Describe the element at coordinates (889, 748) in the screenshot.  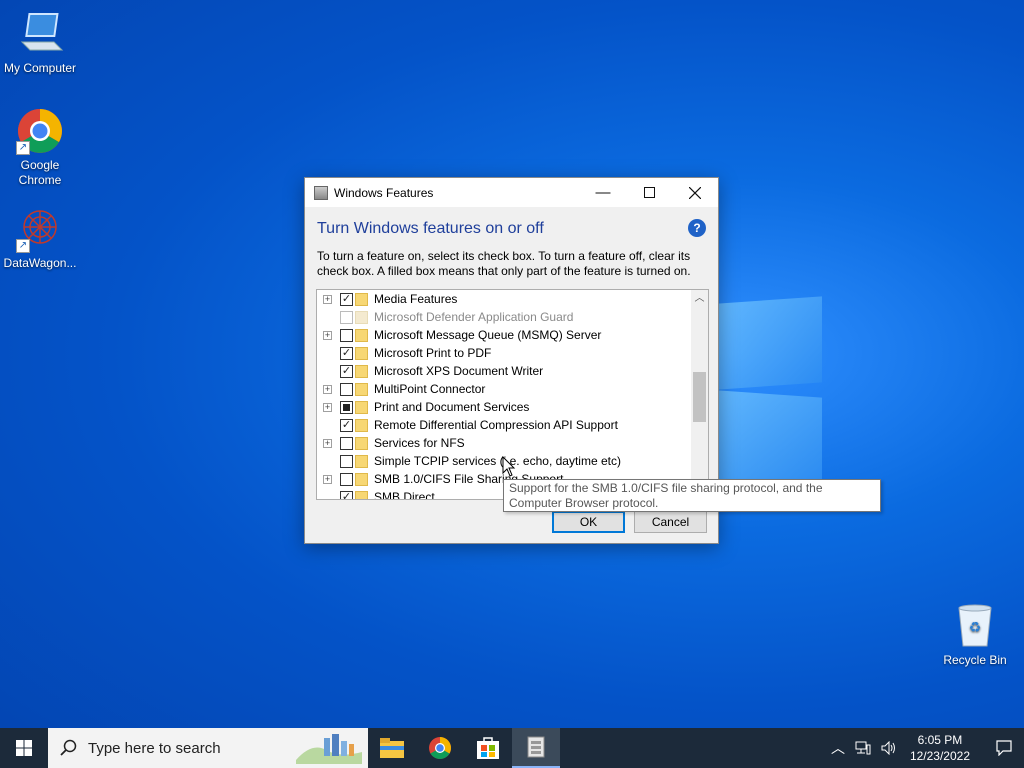
I see `volume-icon` at that location.